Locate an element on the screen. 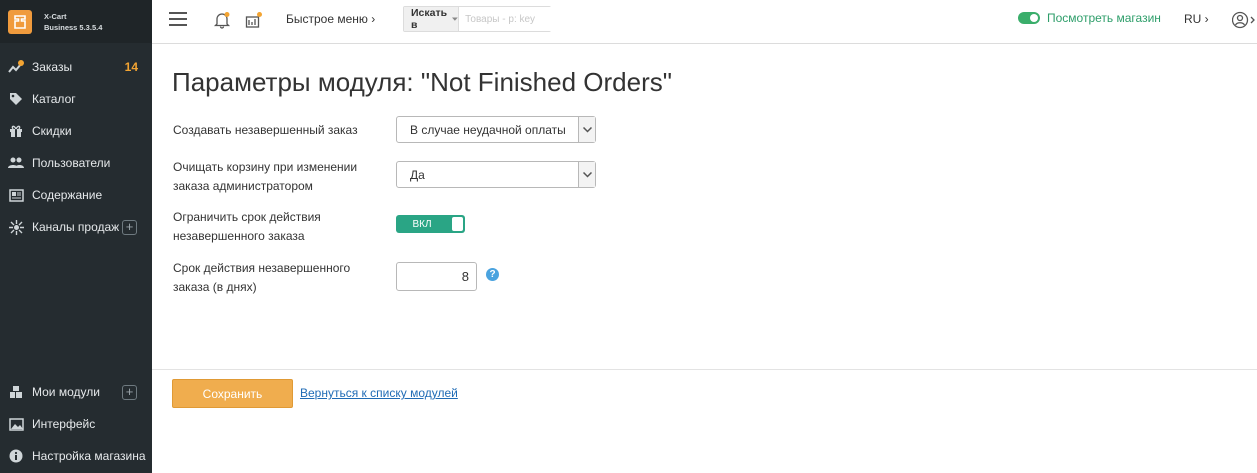 This screenshot has height=473, width=1257. view-store-link: Посмотреть магазин is located at coordinates (1089, 18).